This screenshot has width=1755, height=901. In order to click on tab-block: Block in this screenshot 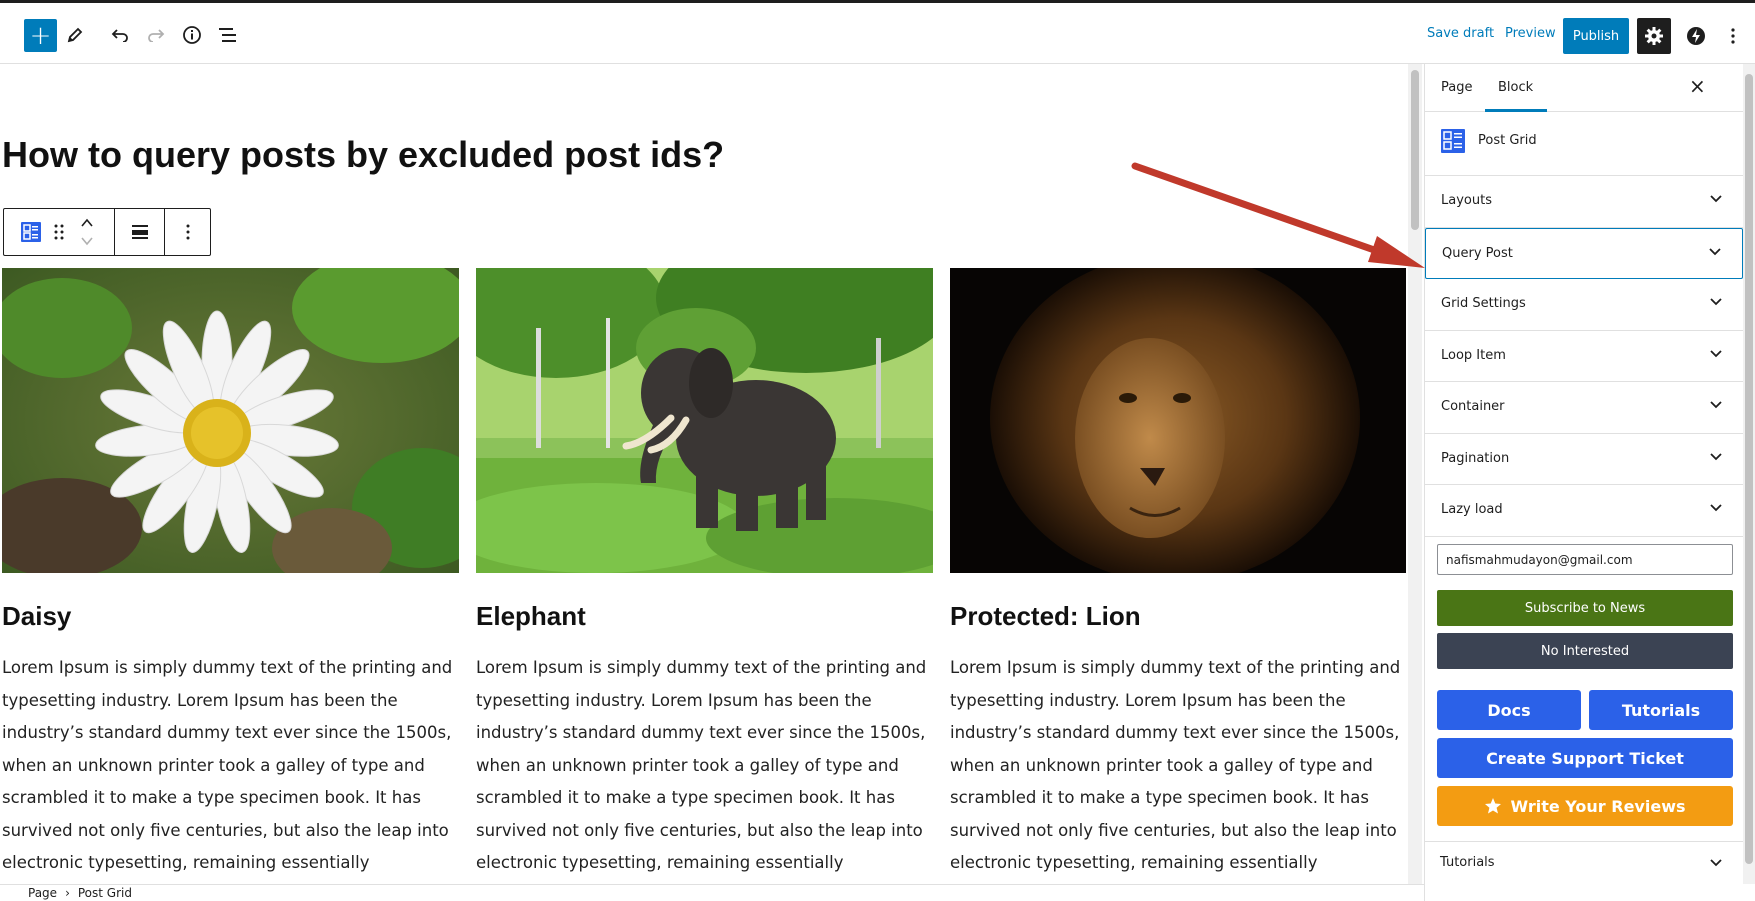, I will do `click(1515, 87)`.